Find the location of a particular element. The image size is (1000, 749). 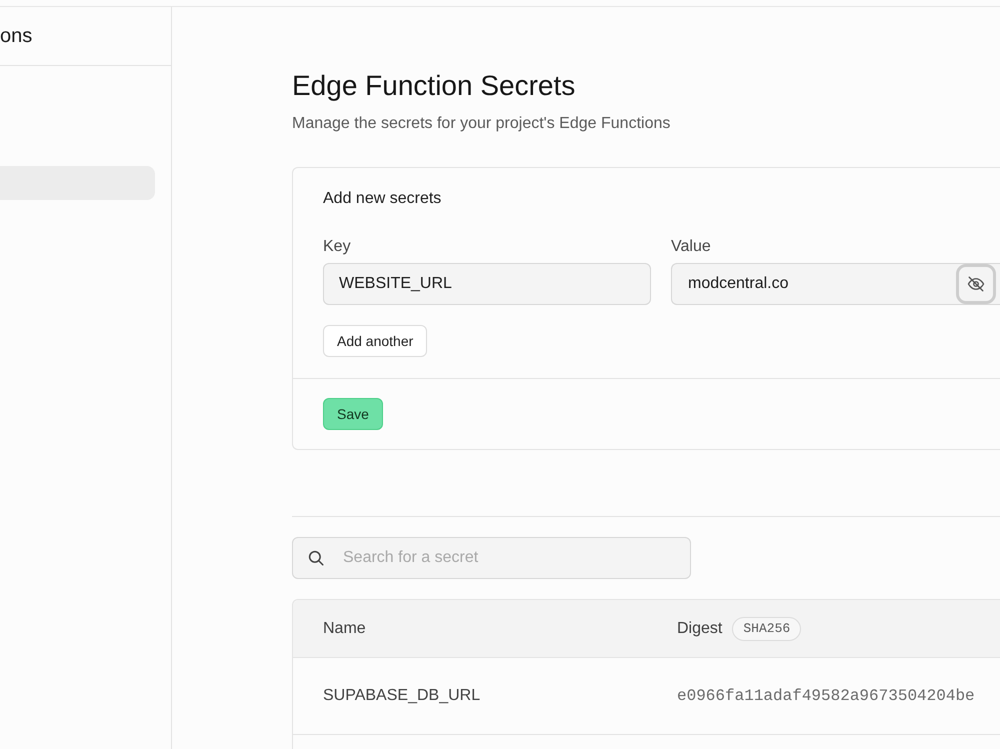

eye-slash-icon is located at coordinates (976, 284).